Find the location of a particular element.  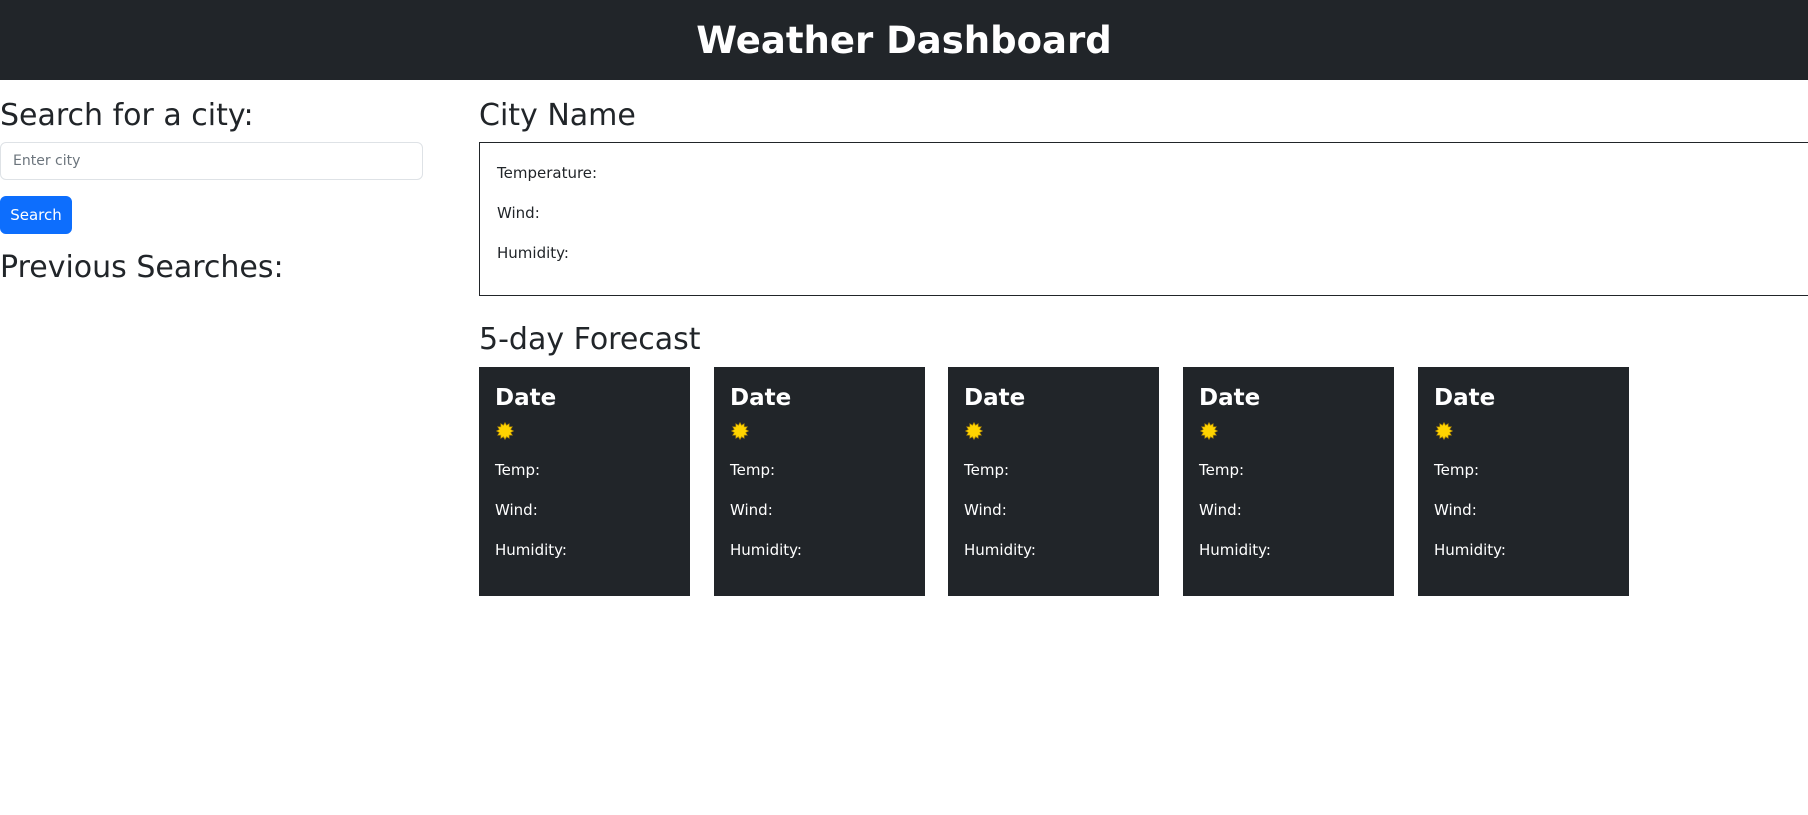

page-title: Weather Dashboard is located at coordinates (904, 40).